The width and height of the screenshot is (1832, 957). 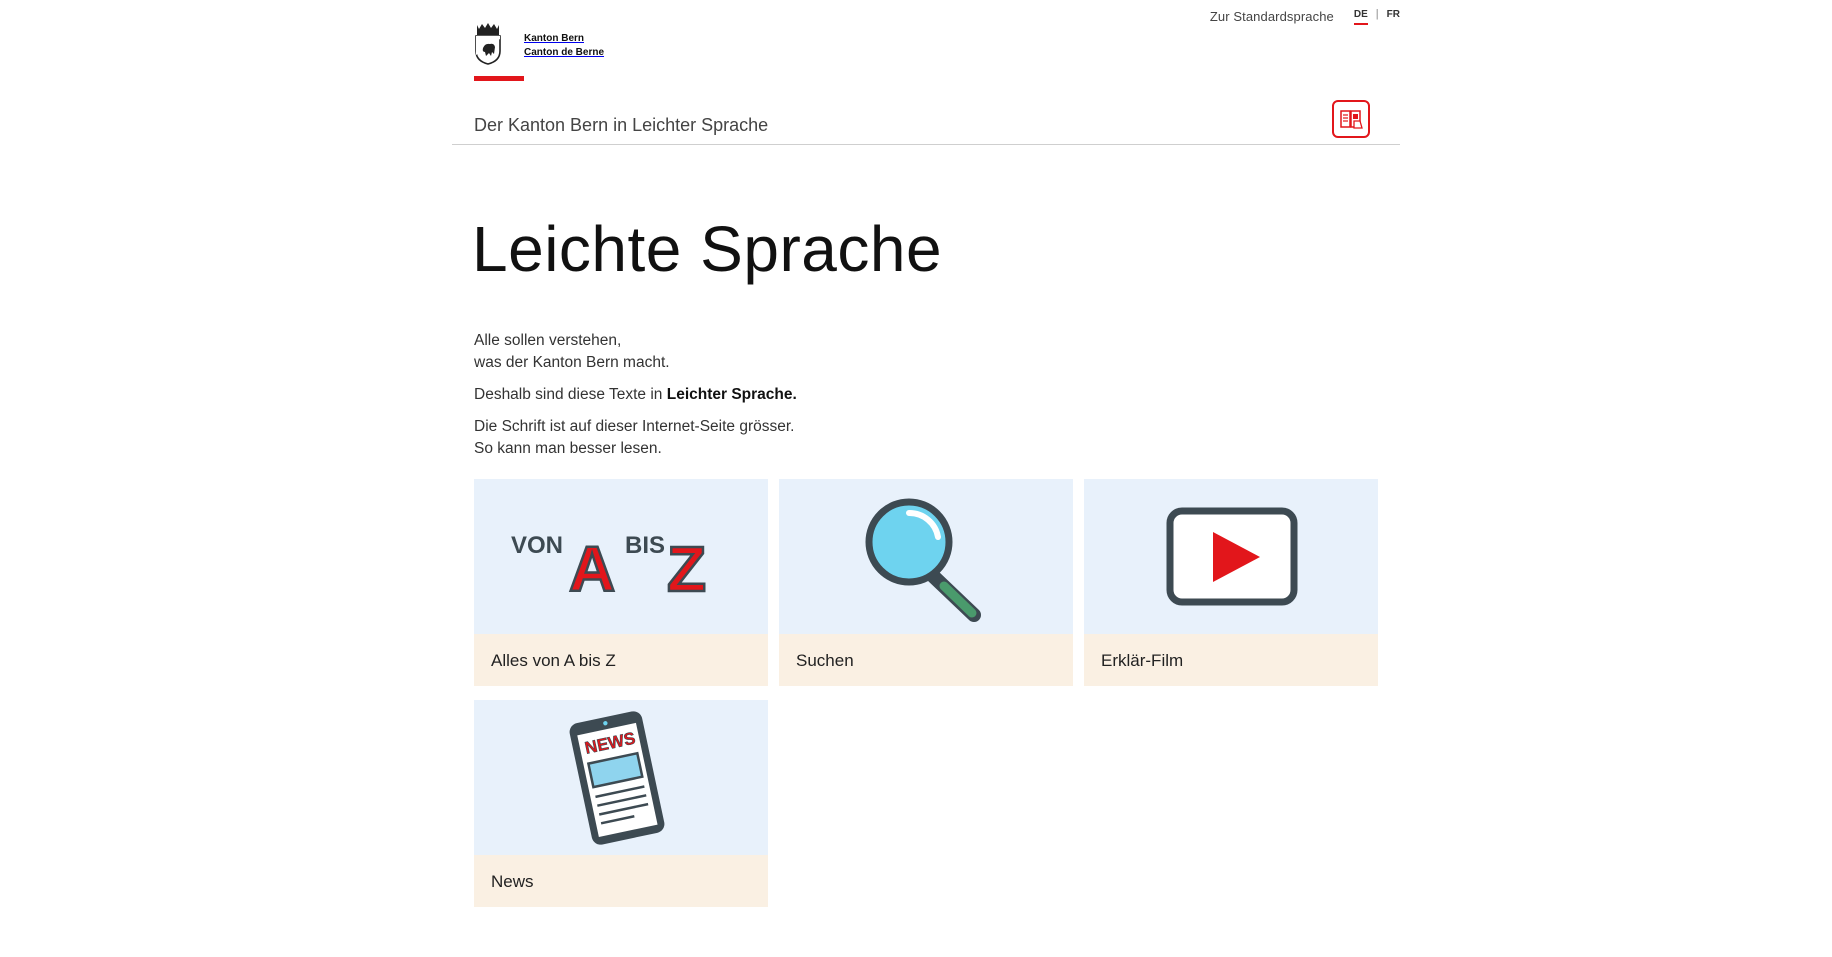 I want to click on a-to-z-icon: VON A BIS Z, so click(x=609, y=565).